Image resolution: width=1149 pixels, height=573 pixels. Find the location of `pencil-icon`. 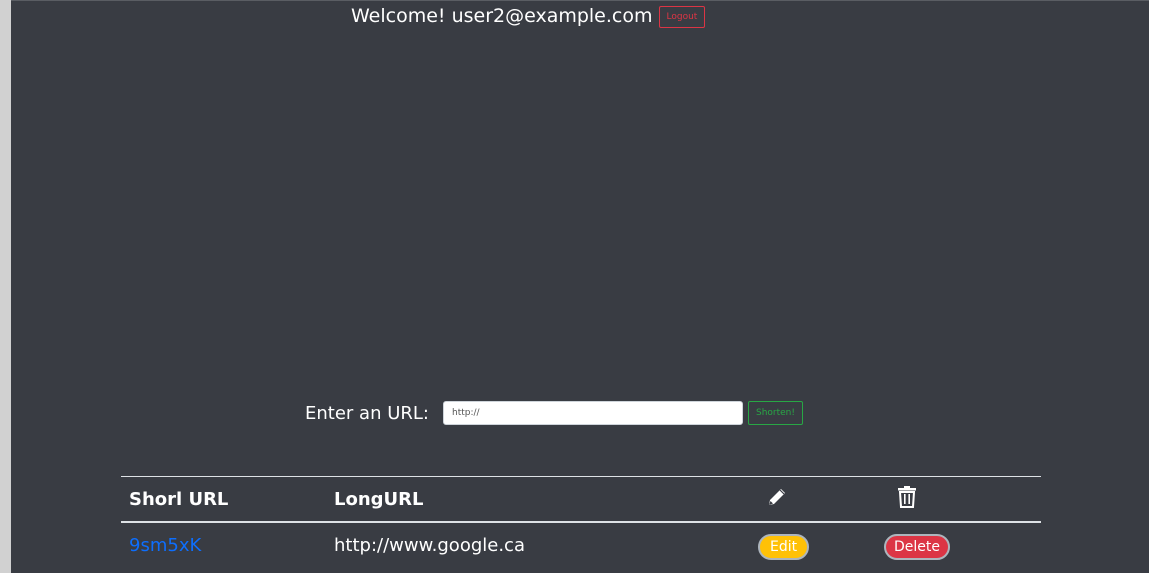

pencil-icon is located at coordinates (777, 499).